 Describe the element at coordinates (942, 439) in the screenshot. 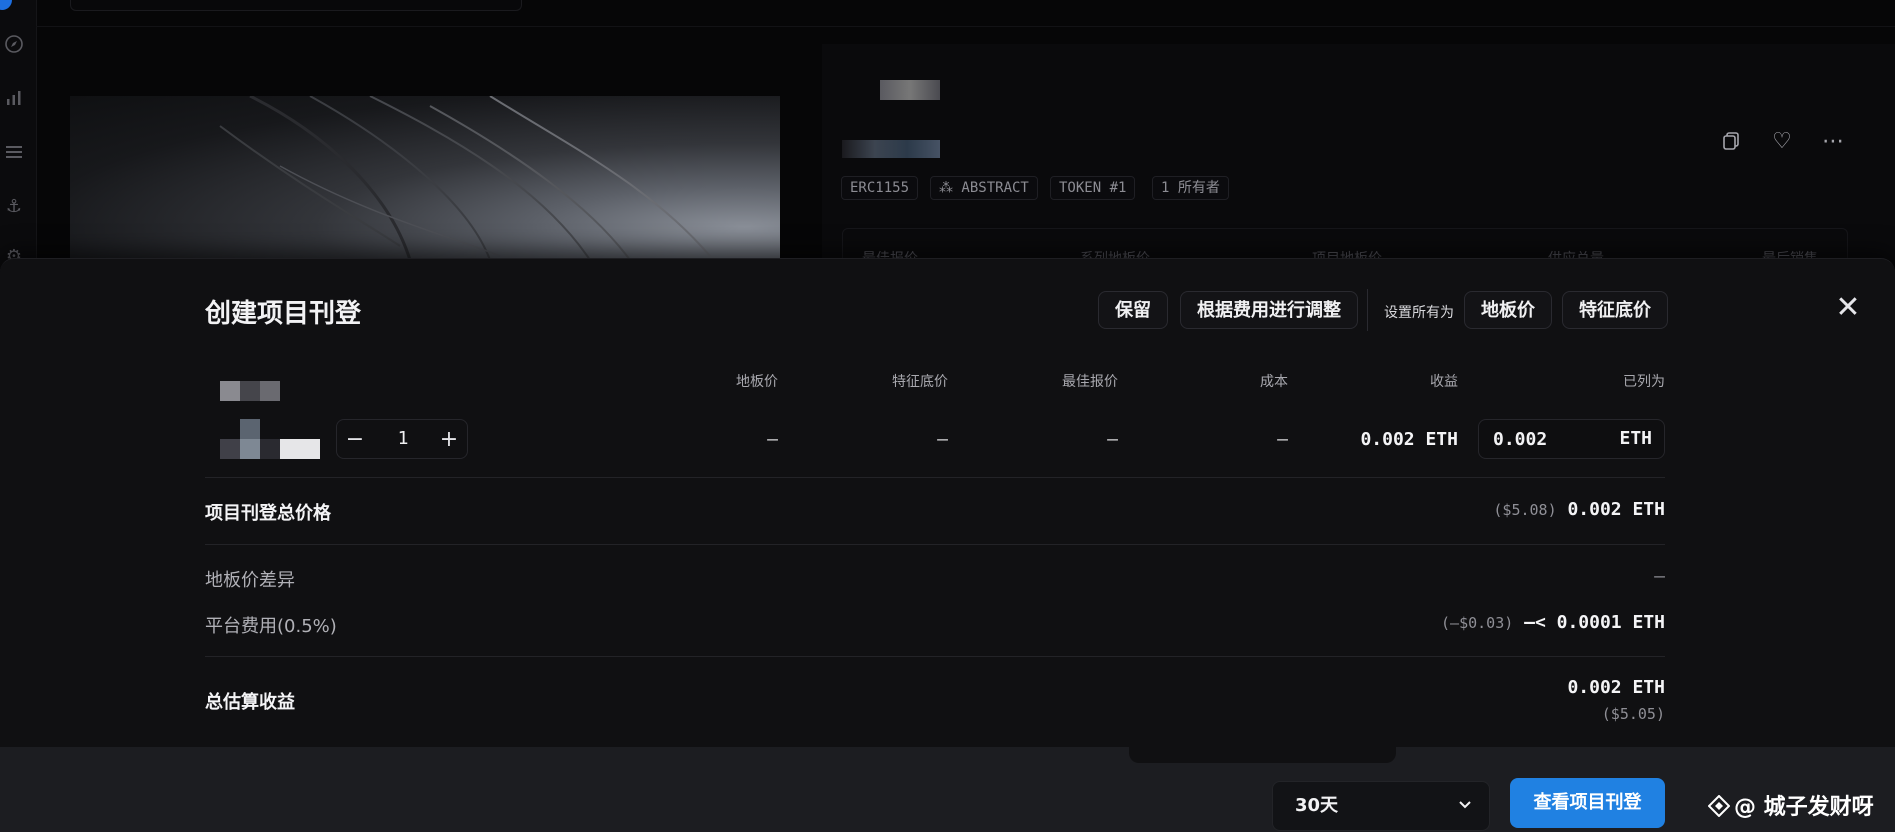

I see `cell-trait-floor: –` at that location.